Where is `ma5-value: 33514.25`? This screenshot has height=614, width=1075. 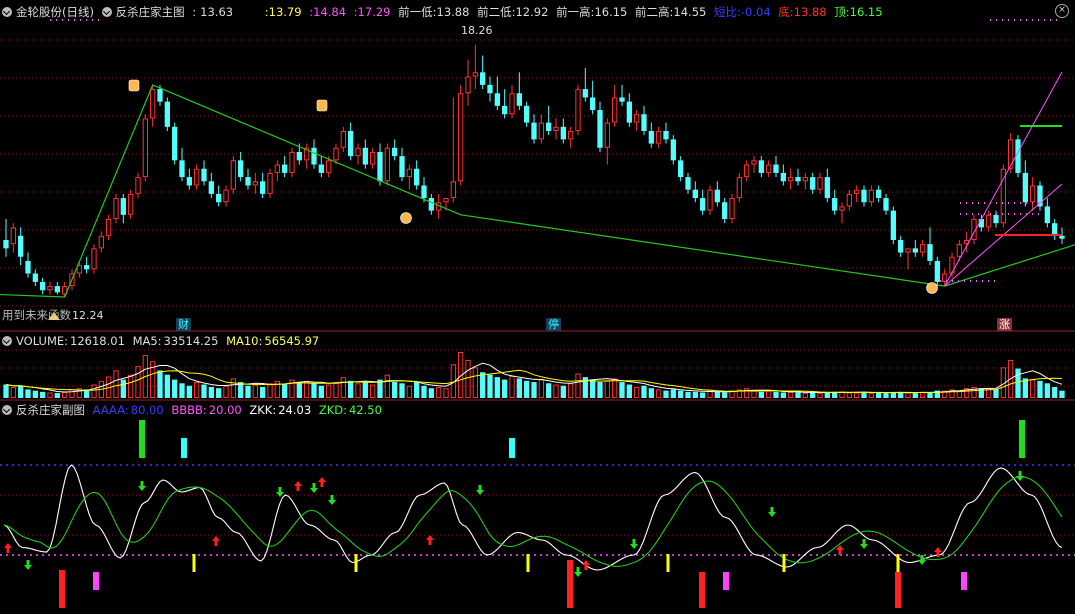 ma5-value: 33514.25 is located at coordinates (191, 341).